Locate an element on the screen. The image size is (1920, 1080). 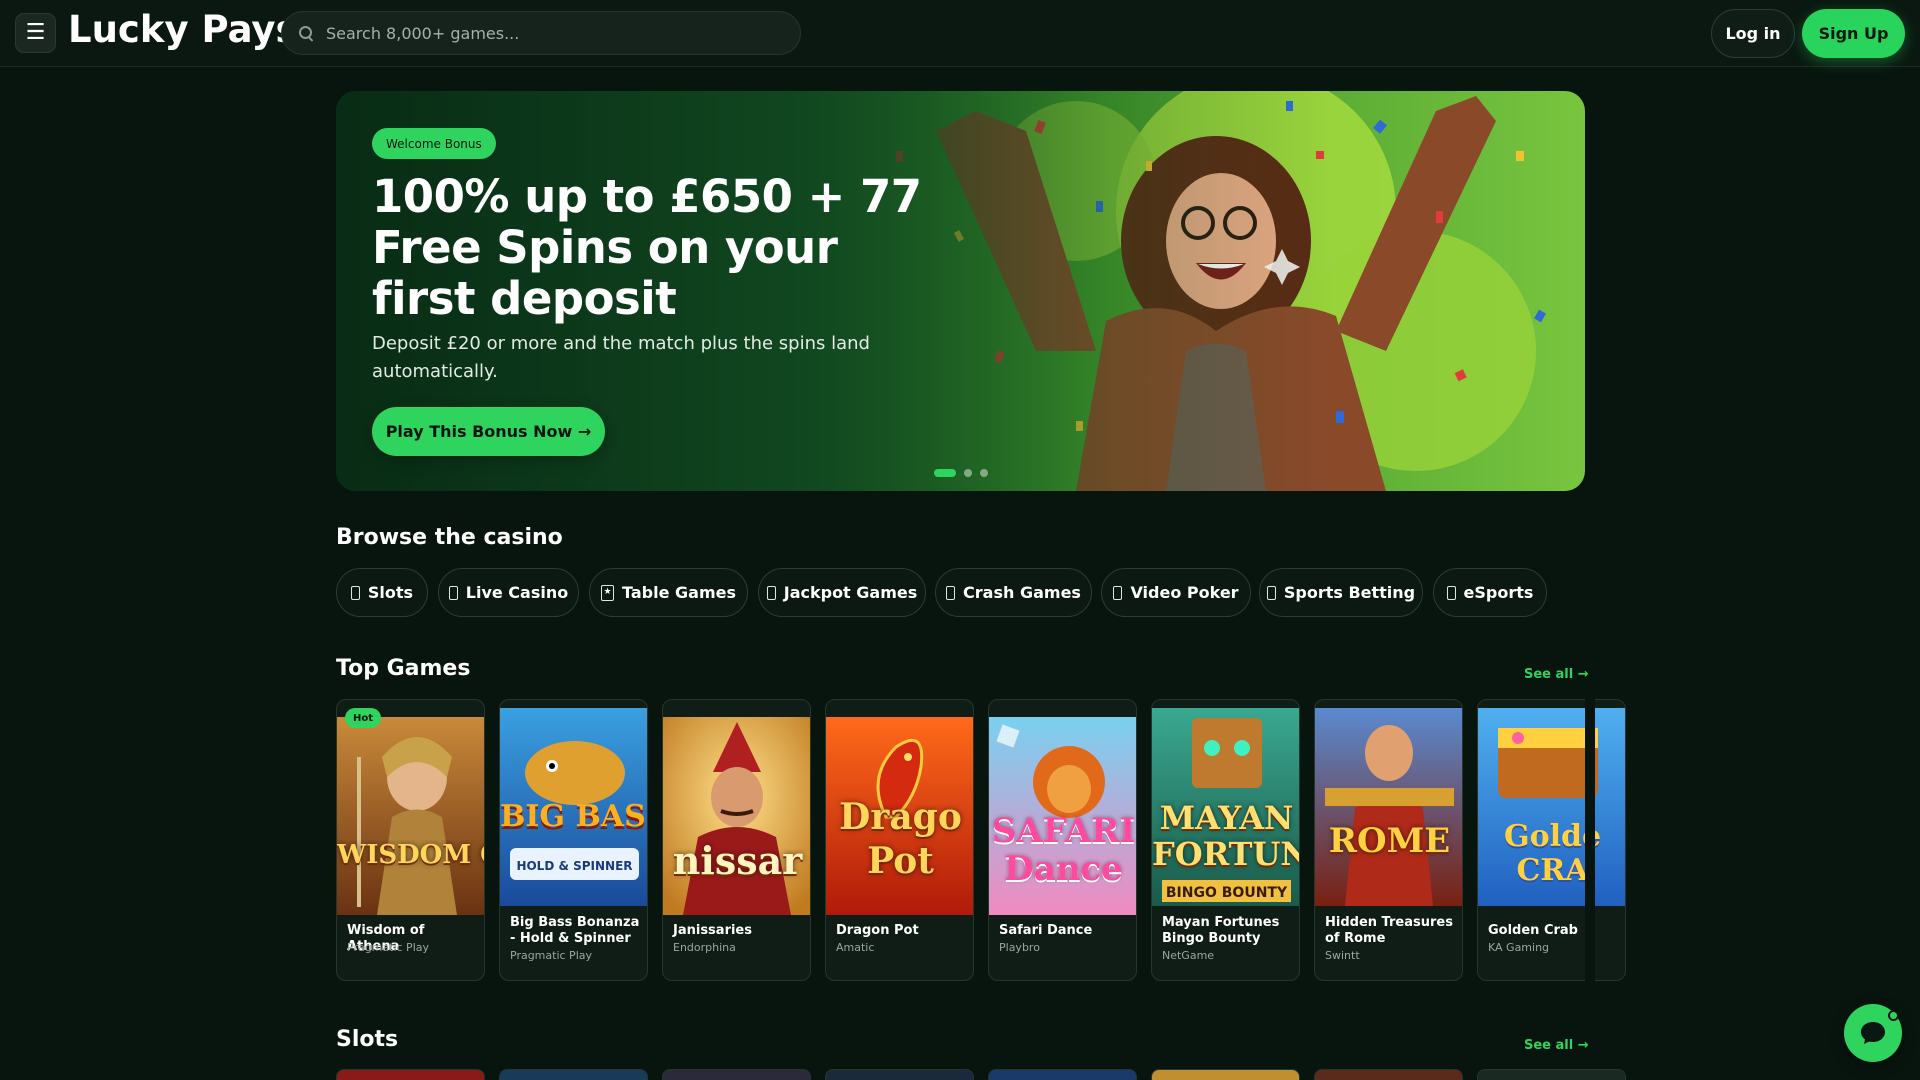
category-table-games: ★ Table Games is located at coordinates (668, 592).